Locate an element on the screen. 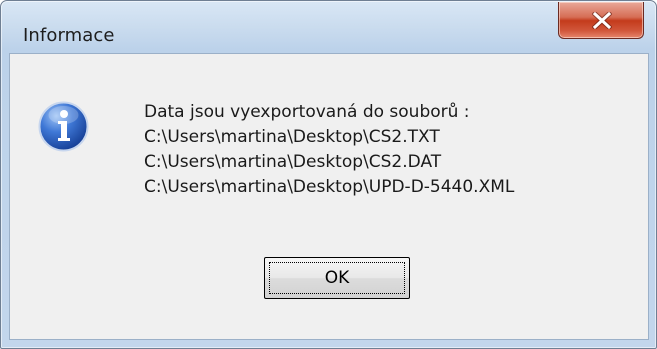 The height and width of the screenshot is (349, 657). title-bar: Informace is located at coordinates (328, 27).